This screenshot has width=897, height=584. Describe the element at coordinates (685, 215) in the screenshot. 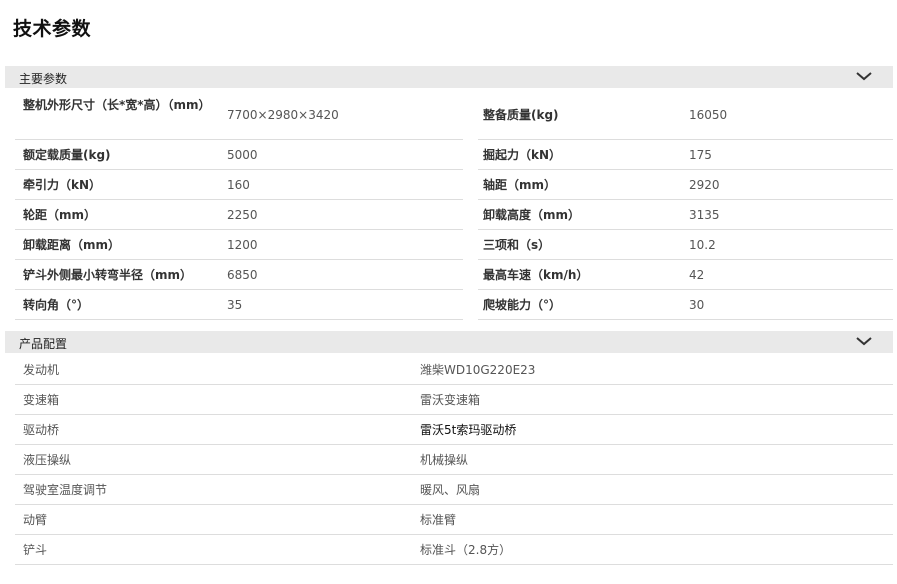

I see `param-cell: 卸载高度（mm） 3135` at that location.